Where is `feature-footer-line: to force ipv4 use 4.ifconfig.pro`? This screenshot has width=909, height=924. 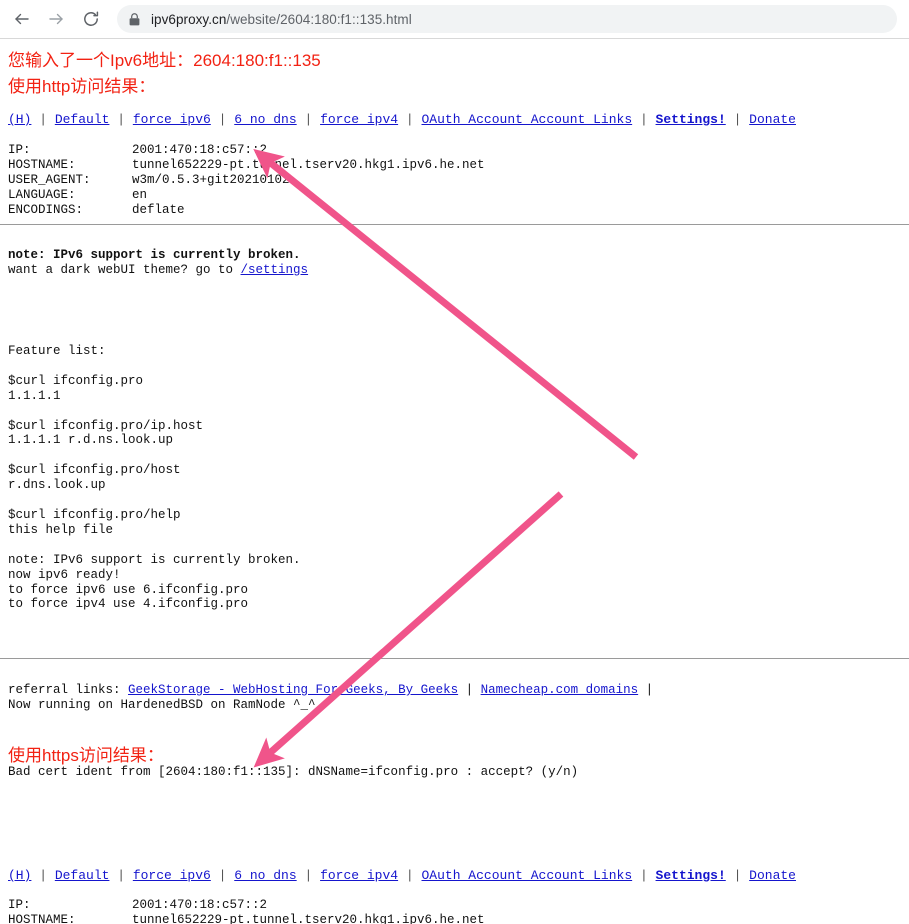 feature-footer-line: to force ipv4 use 4.ifconfig.pro is located at coordinates (128, 604).